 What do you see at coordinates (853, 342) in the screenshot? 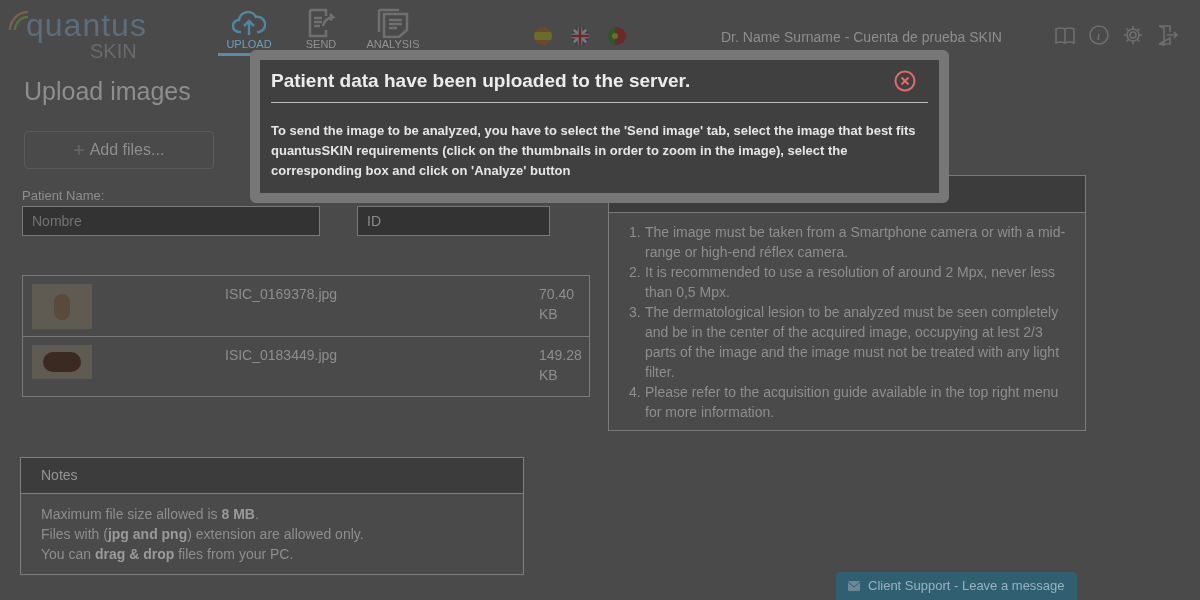
I see `requirement-item: The dermatological lesion to be analyzed must be seen completely and be in the center of the acquired image, occupying at lest 2/3 parts of the image and the image must not be treated with any light filter.` at bounding box center [853, 342].